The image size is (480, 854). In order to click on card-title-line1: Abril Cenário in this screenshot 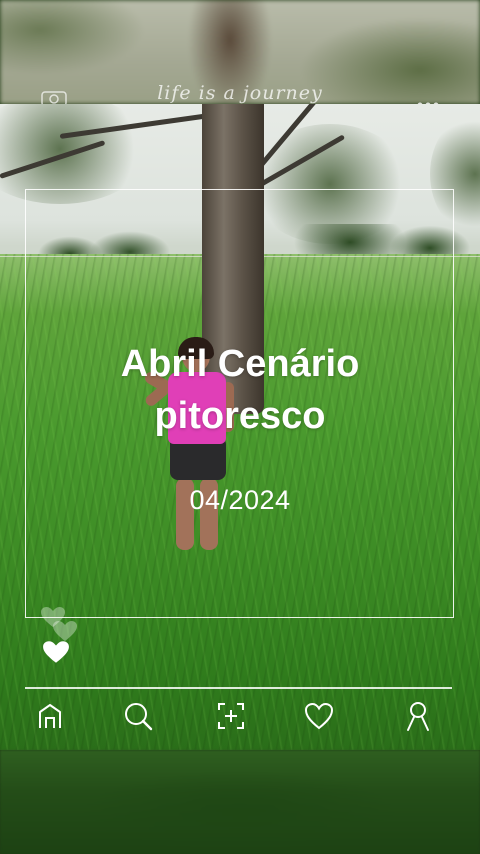, I will do `click(240, 364)`.